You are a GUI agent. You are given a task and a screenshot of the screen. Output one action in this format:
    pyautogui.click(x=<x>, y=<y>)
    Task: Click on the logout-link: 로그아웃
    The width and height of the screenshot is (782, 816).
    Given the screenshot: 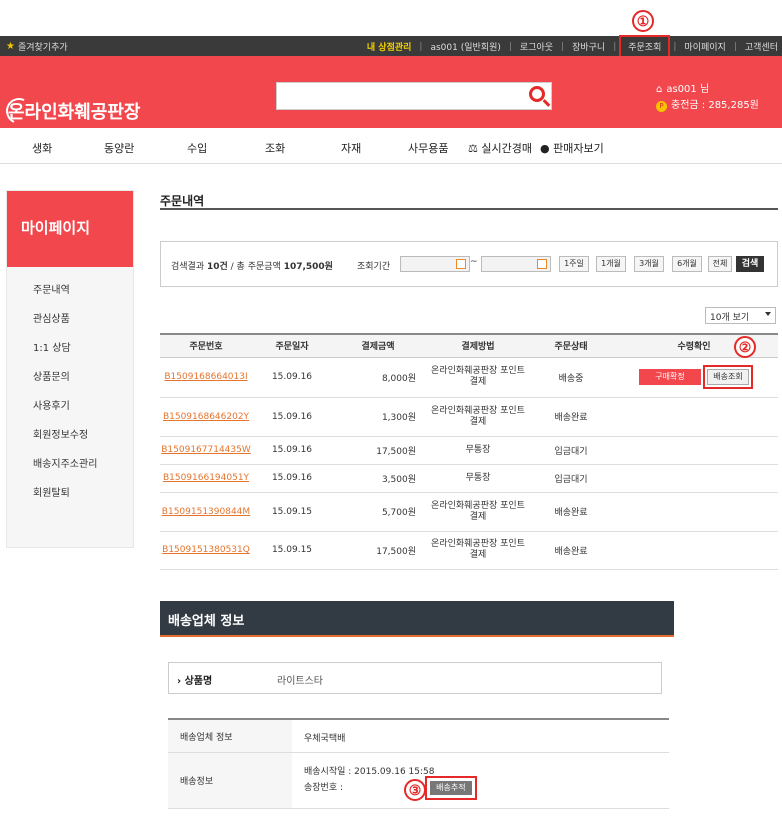 What is the action you would take?
    pyautogui.click(x=536, y=46)
    